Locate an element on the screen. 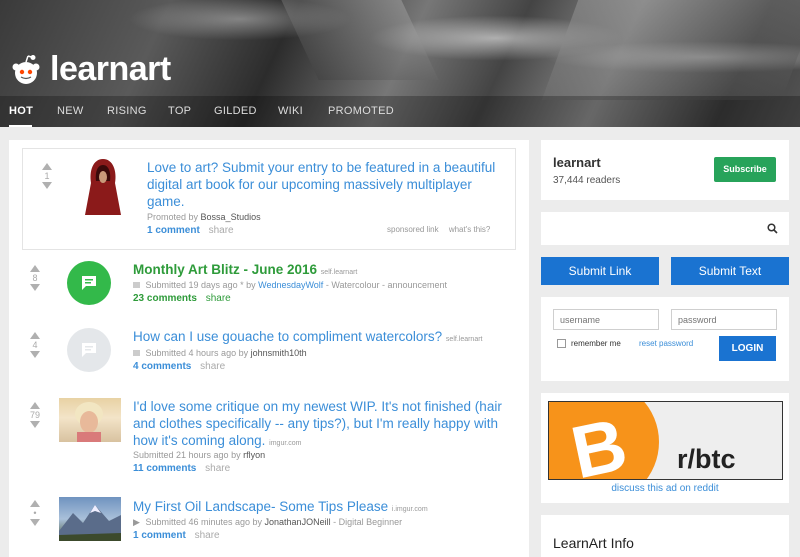  post-domain: imgur.com is located at coordinates (285, 443).